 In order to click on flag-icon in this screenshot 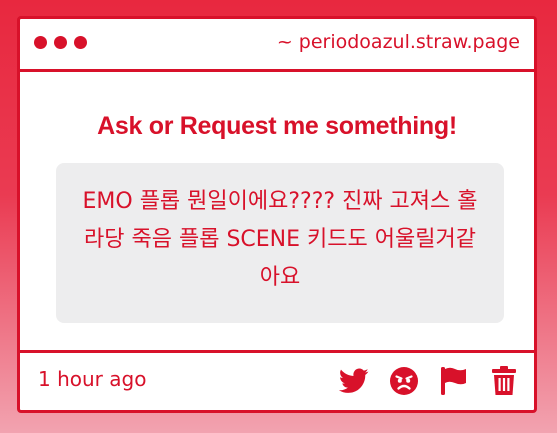, I will do `click(454, 381)`.